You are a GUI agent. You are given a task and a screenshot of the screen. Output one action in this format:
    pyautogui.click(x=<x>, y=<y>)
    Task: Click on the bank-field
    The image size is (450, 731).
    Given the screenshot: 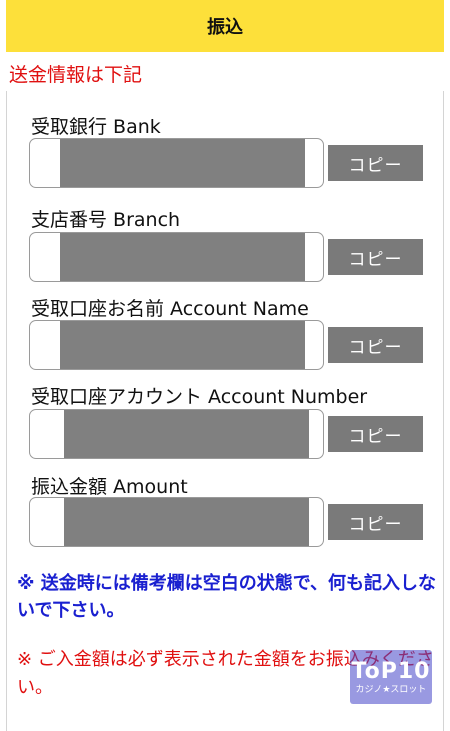 What is the action you would take?
    pyautogui.click(x=176, y=163)
    